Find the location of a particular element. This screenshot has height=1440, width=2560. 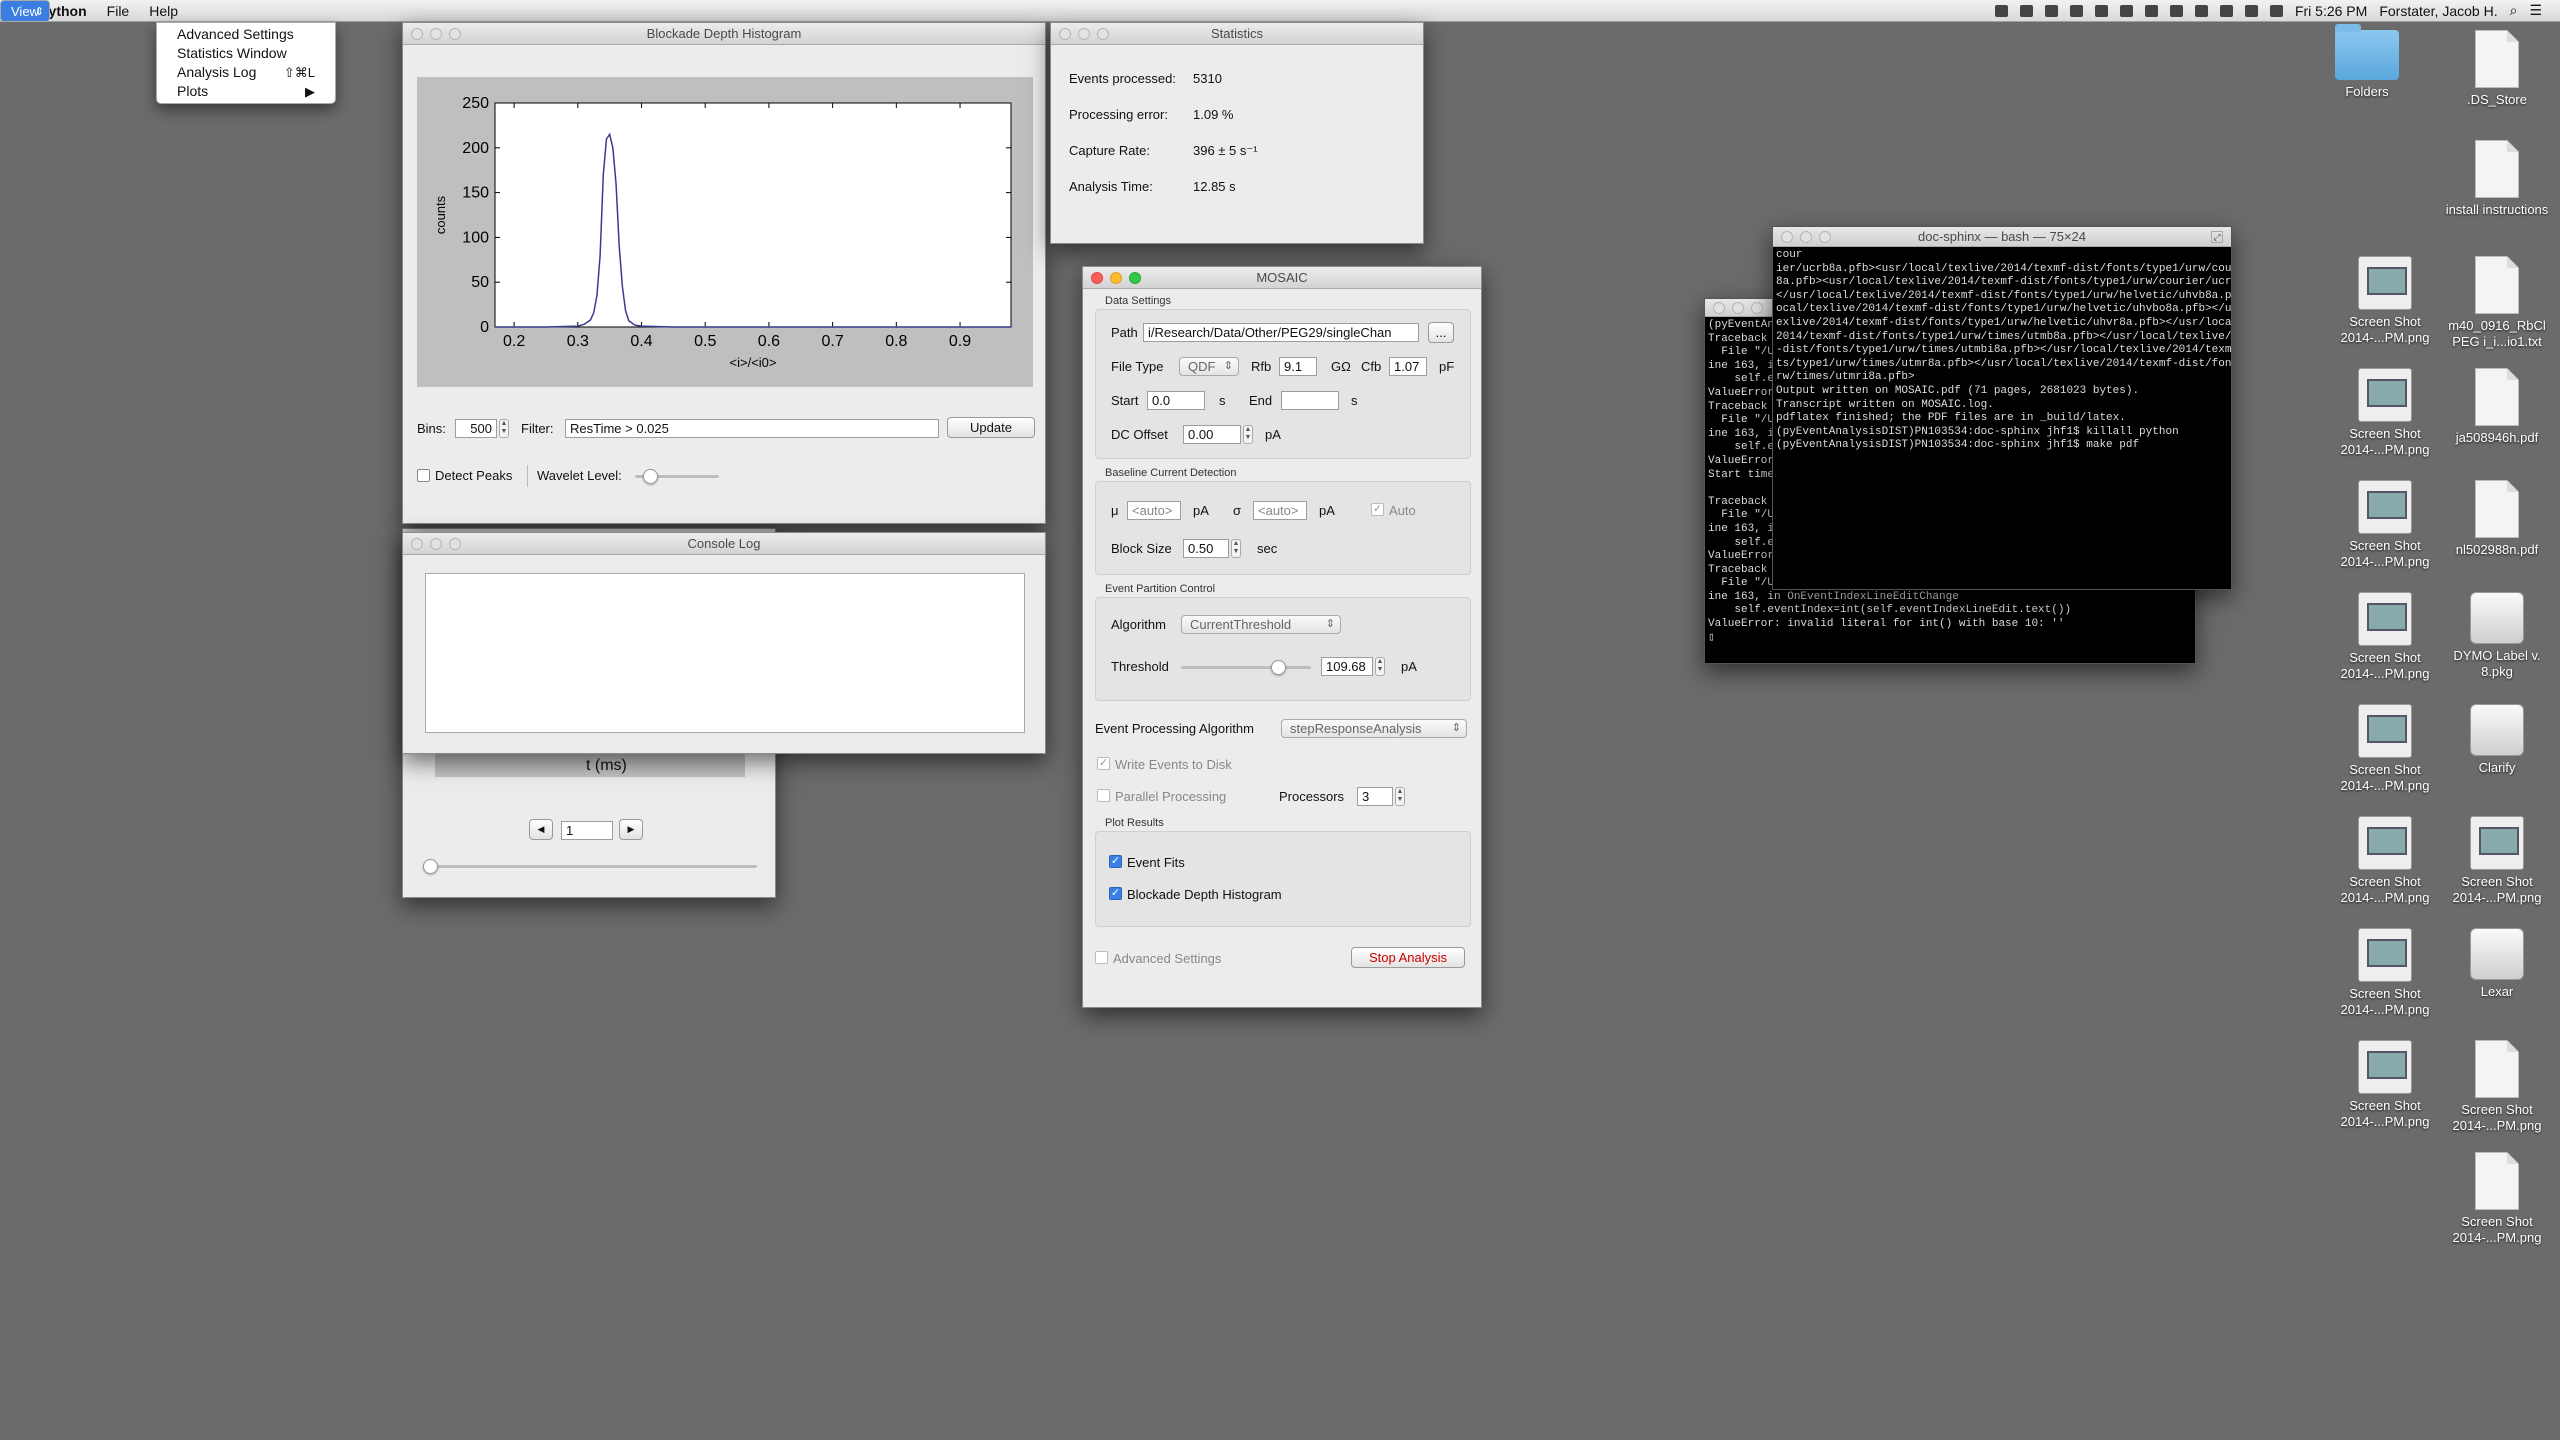

update-button: Update is located at coordinates (991, 427).